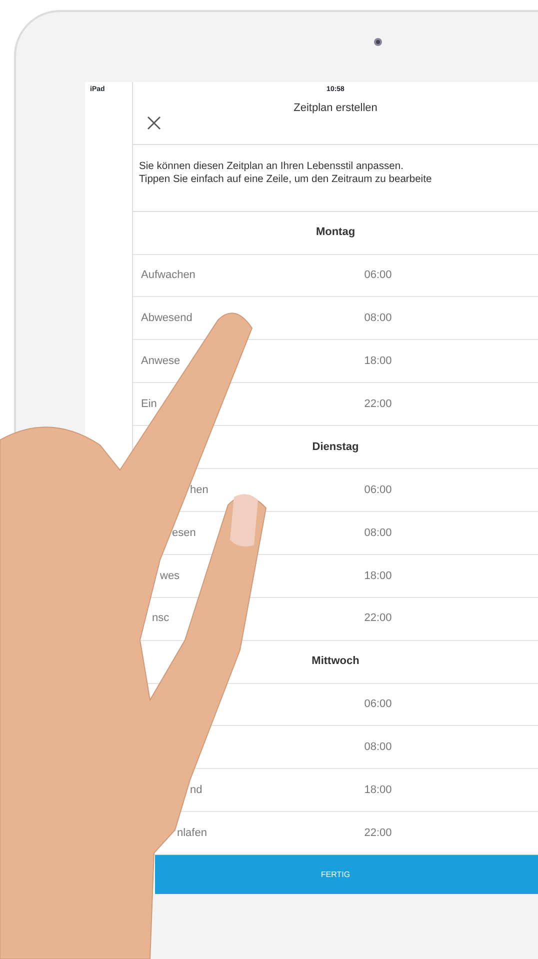 The image size is (538, 959). Describe the element at coordinates (336, 232) in the screenshot. I see `day-heading: Montag` at that location.